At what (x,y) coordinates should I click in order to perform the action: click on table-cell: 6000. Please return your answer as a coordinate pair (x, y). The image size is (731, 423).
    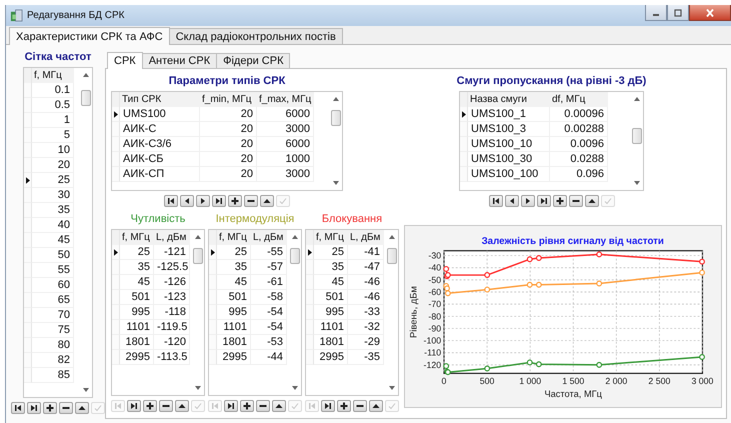
    Looking at the image, I should click on (285, 114).